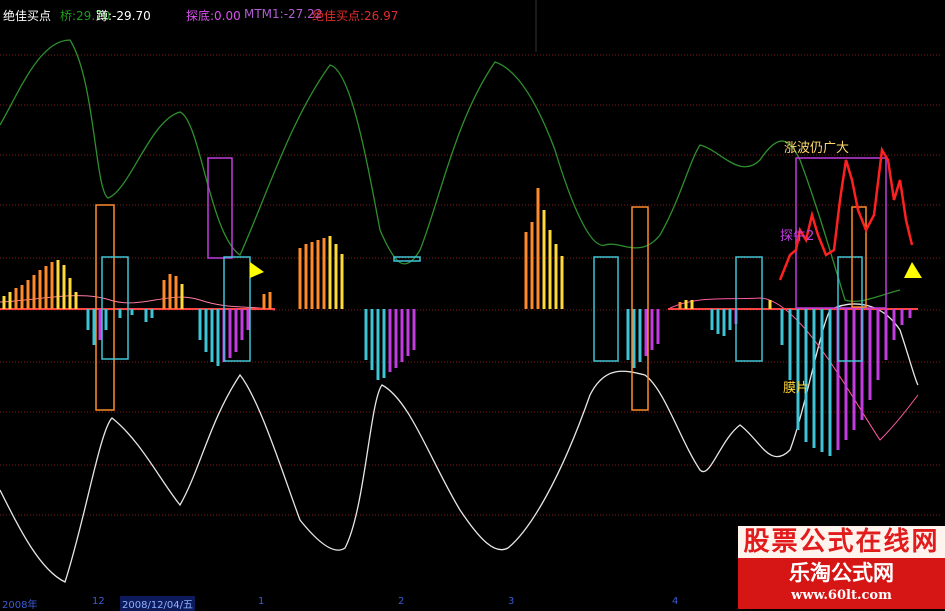  Describe the element at coordinates (797, 236) in the screenshot. I see `annotation-tanniu: 探牛2` at that location.